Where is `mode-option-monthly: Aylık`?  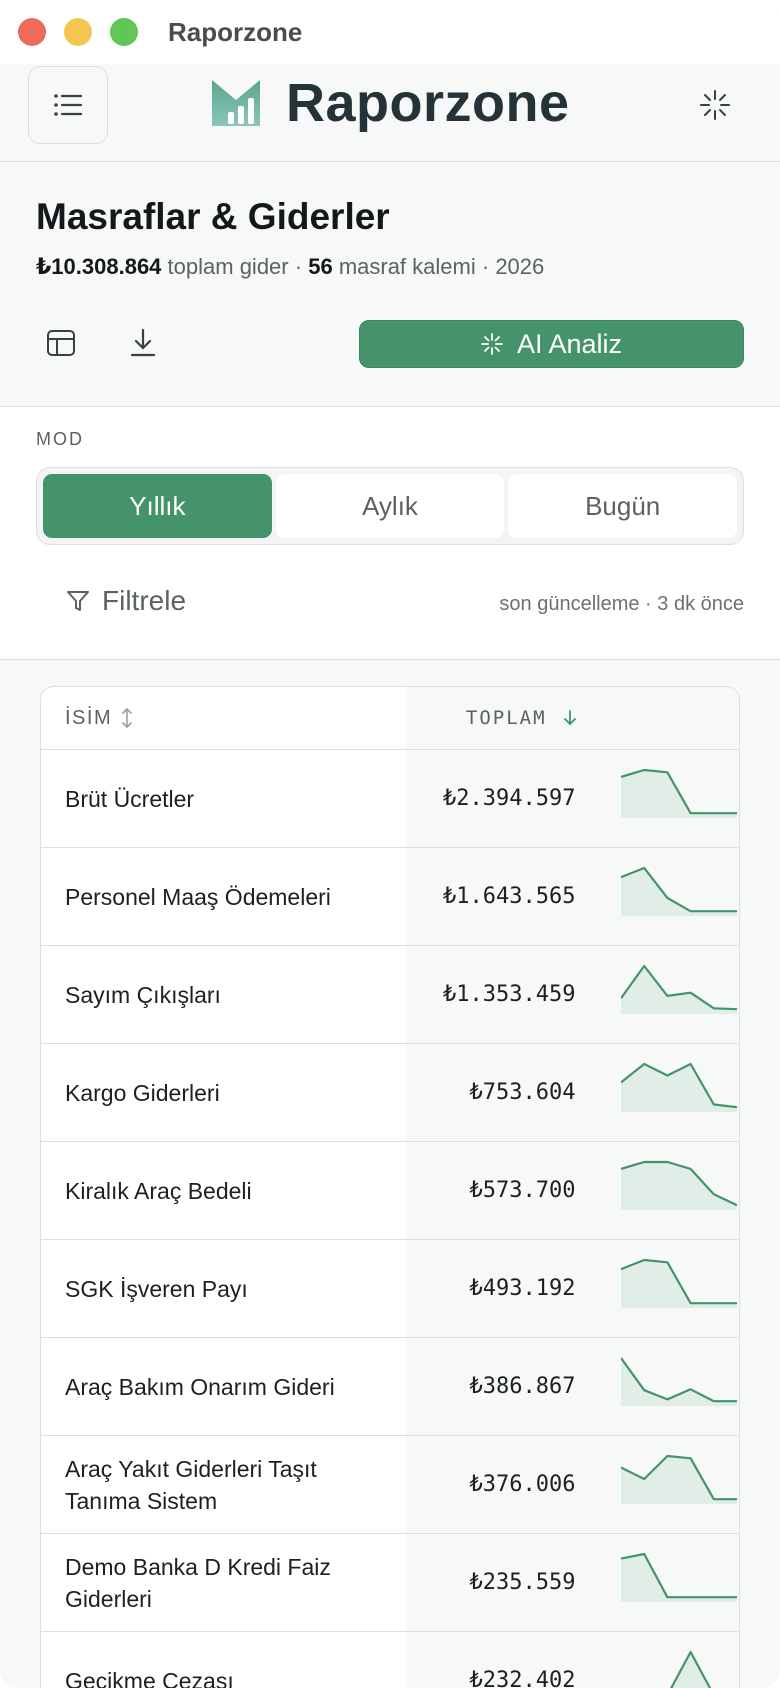
mode-option-monthly: Aylık is located at coordinates (390, 506).